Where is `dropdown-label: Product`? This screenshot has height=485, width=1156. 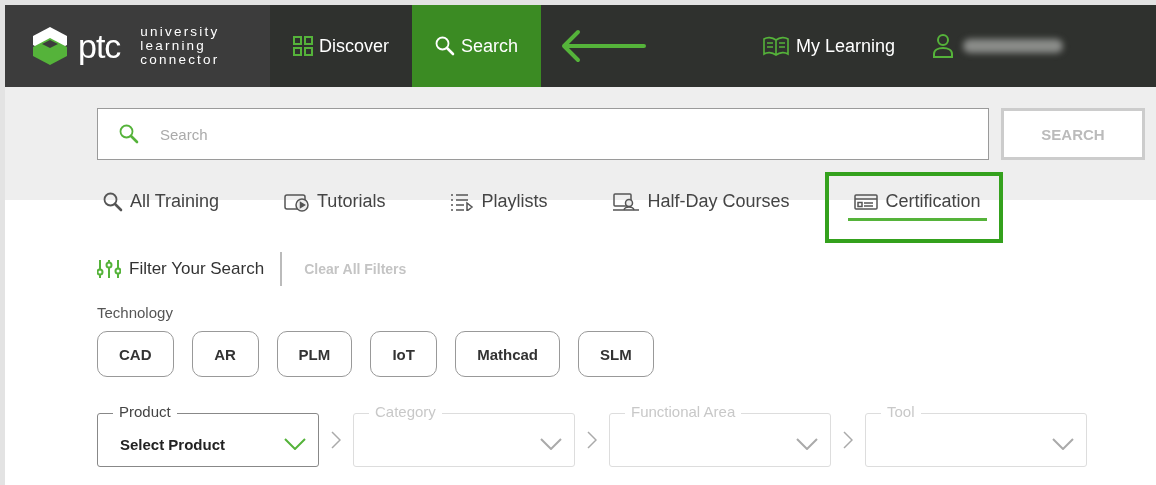
dropdown-label: Product is located at coordinates (145, 411).